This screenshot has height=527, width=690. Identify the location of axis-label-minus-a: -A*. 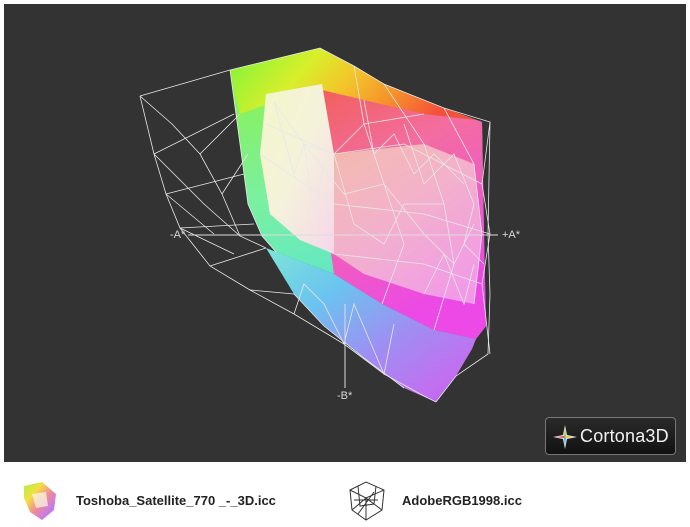
(178, 235).